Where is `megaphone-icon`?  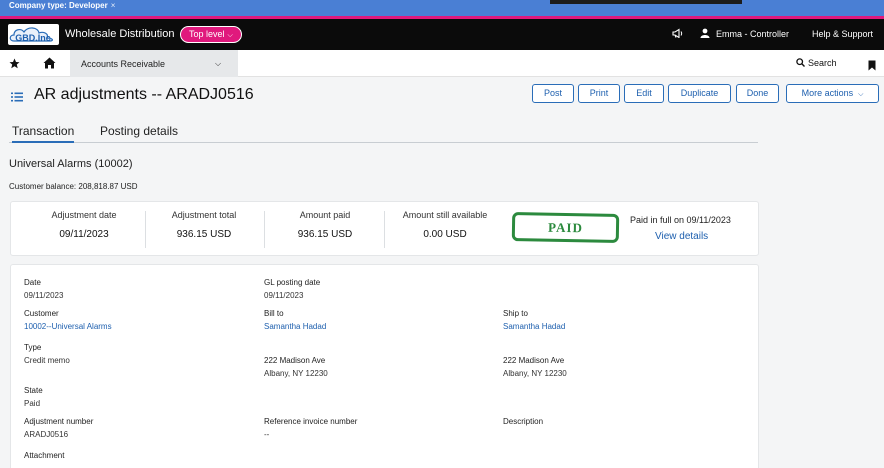
megaphone-icon is located at coordinates (677, 34).